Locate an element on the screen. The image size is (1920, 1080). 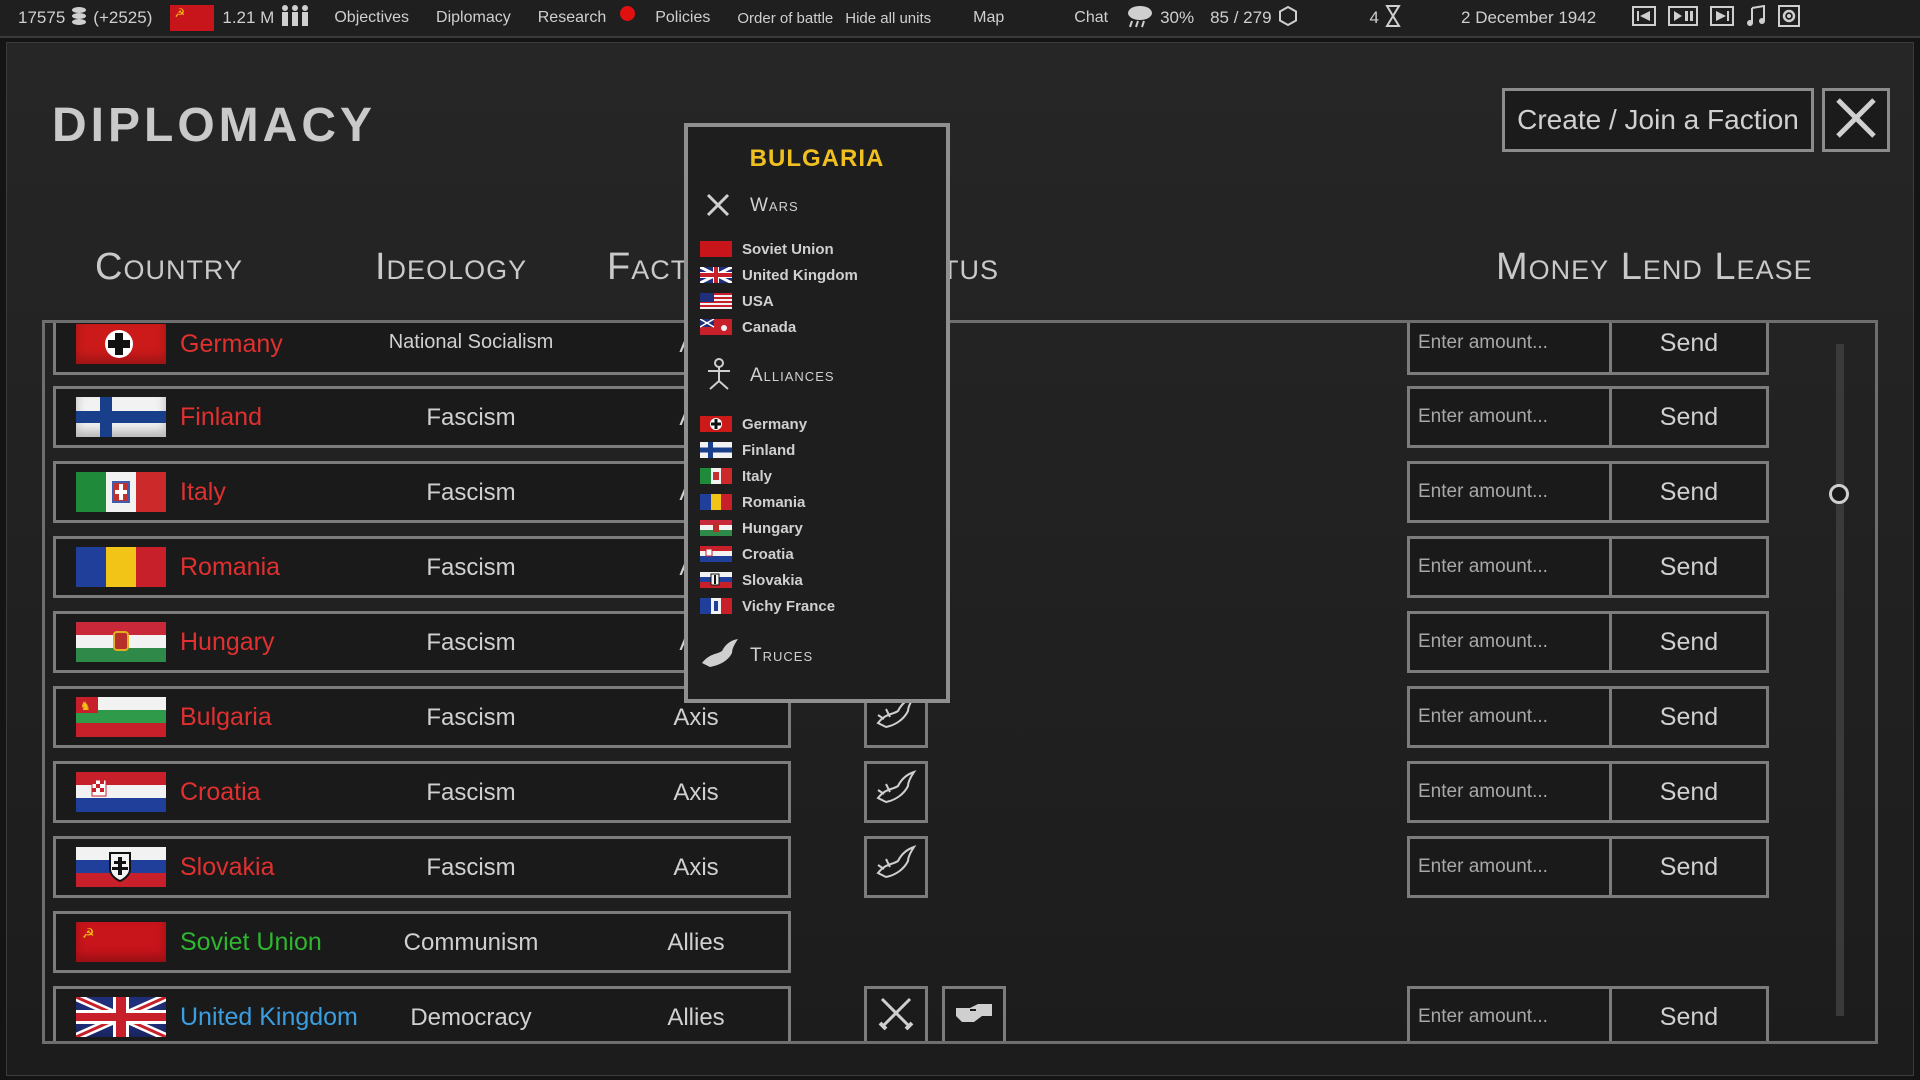
peace-offer-button is located at coordinates (974, 1013).